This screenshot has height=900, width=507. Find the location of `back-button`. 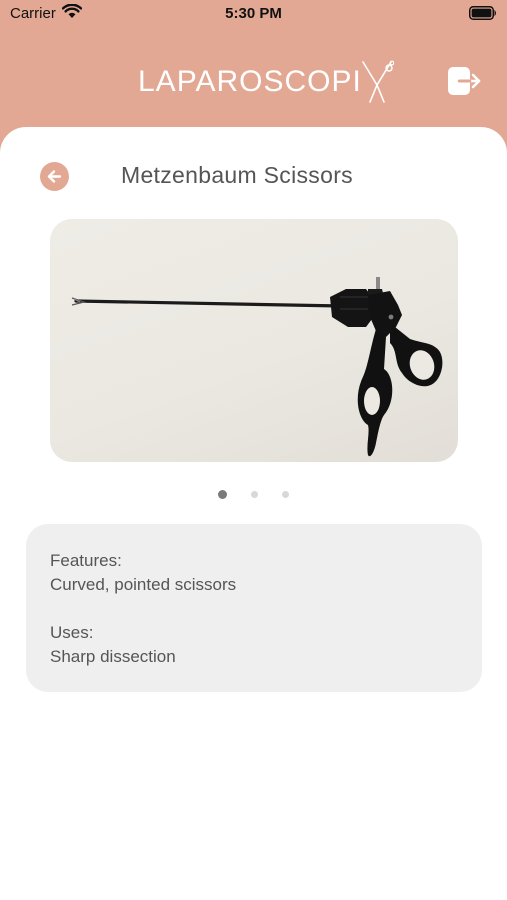

back-button is located at coordinates (54, 176).